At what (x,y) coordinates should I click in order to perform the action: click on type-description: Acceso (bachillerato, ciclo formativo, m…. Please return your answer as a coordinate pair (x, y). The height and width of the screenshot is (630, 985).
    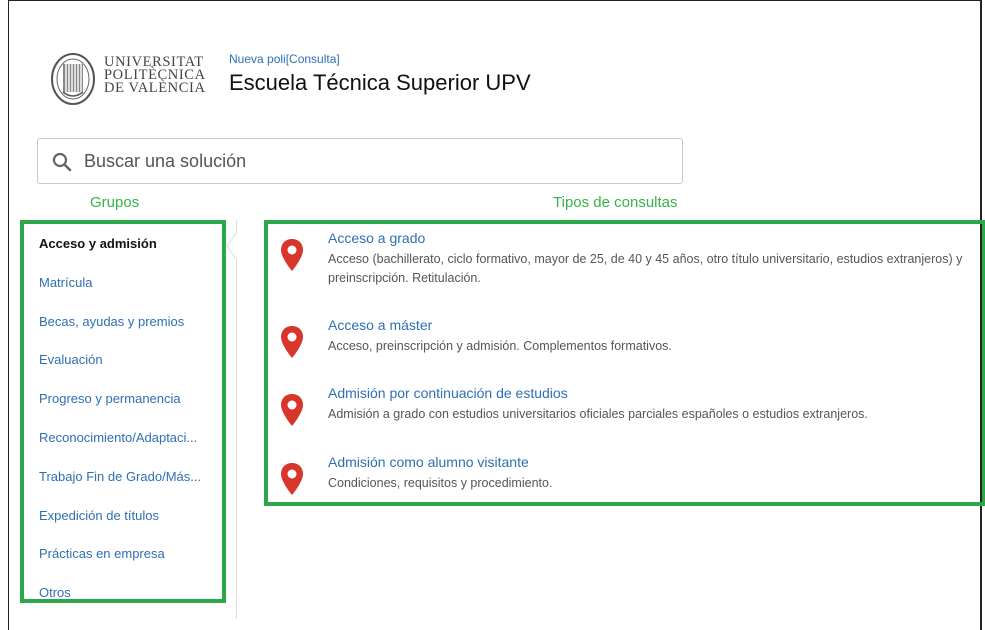
    Looking at the image, I should click on (645, 268).